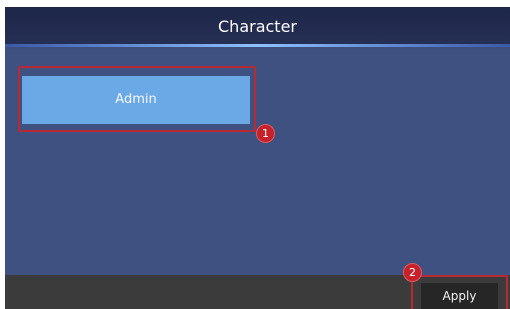  What do you see at coordinates (136, 100) in the screenshot?
I see `role-item-admin: Admin` at bounding box center [136, 100].